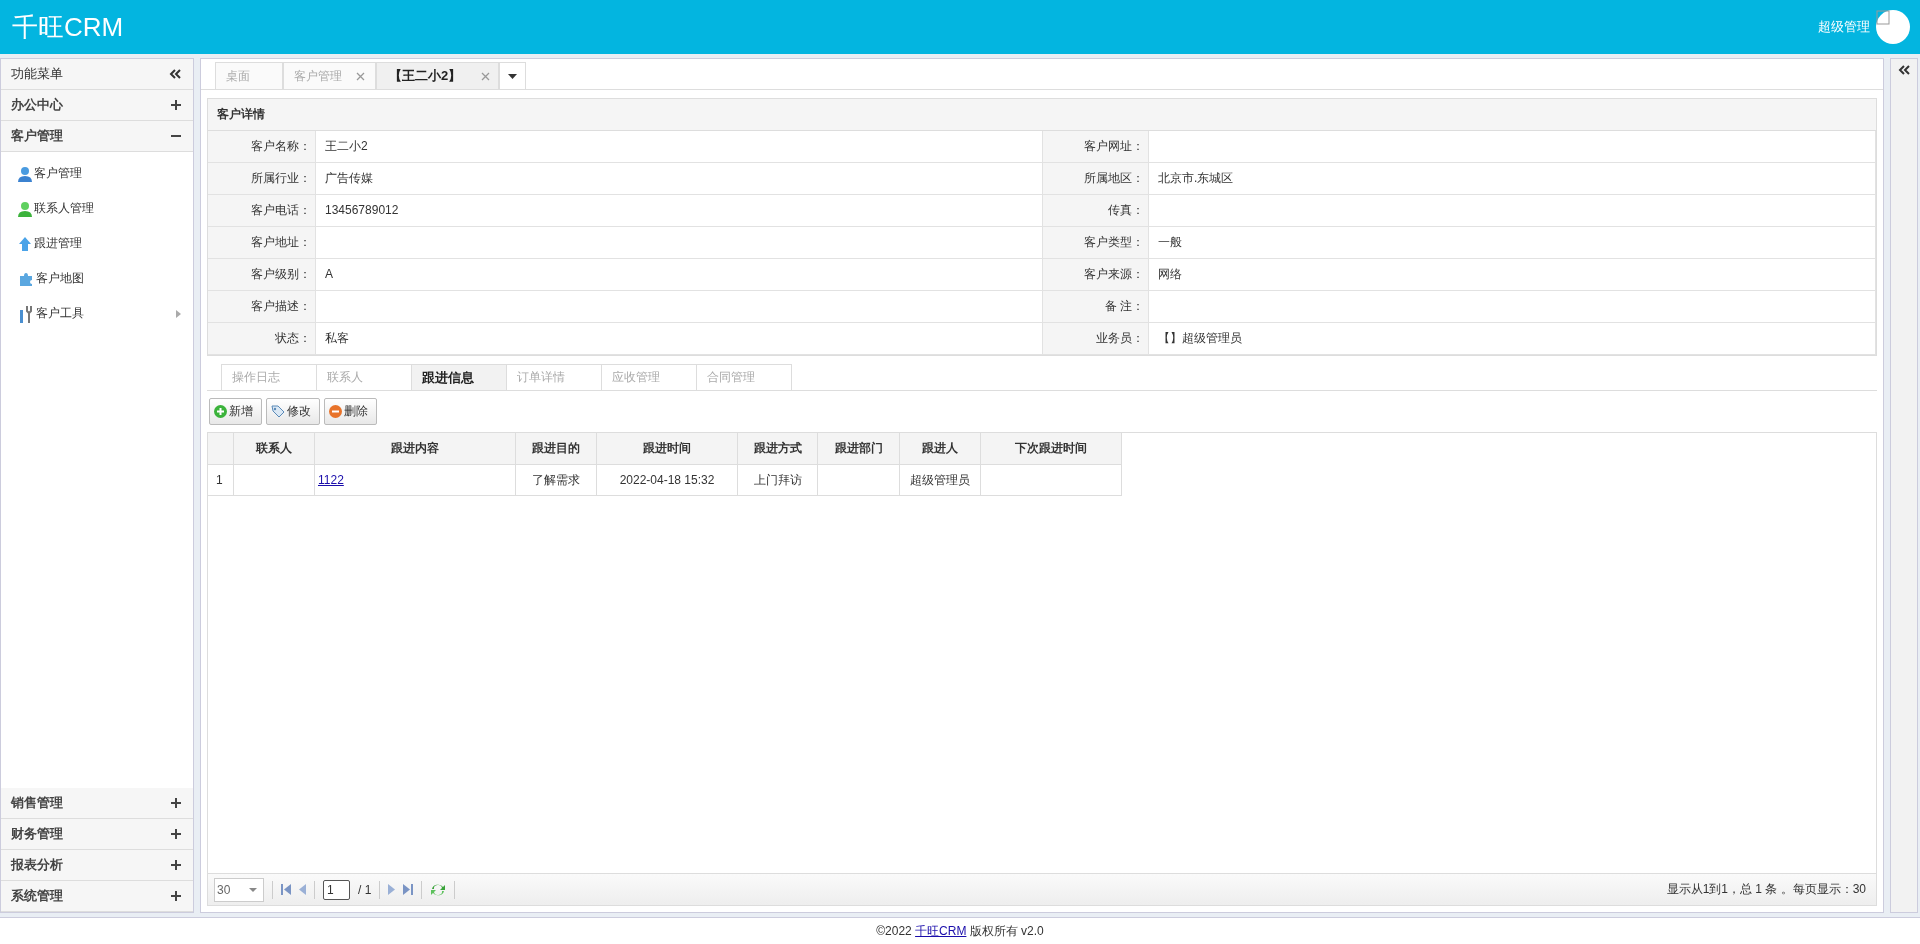  What do you see at coordinates (556, 448) in the screenshot?
I see `column-header: 跟进目的` at bounding box center [556, 448].